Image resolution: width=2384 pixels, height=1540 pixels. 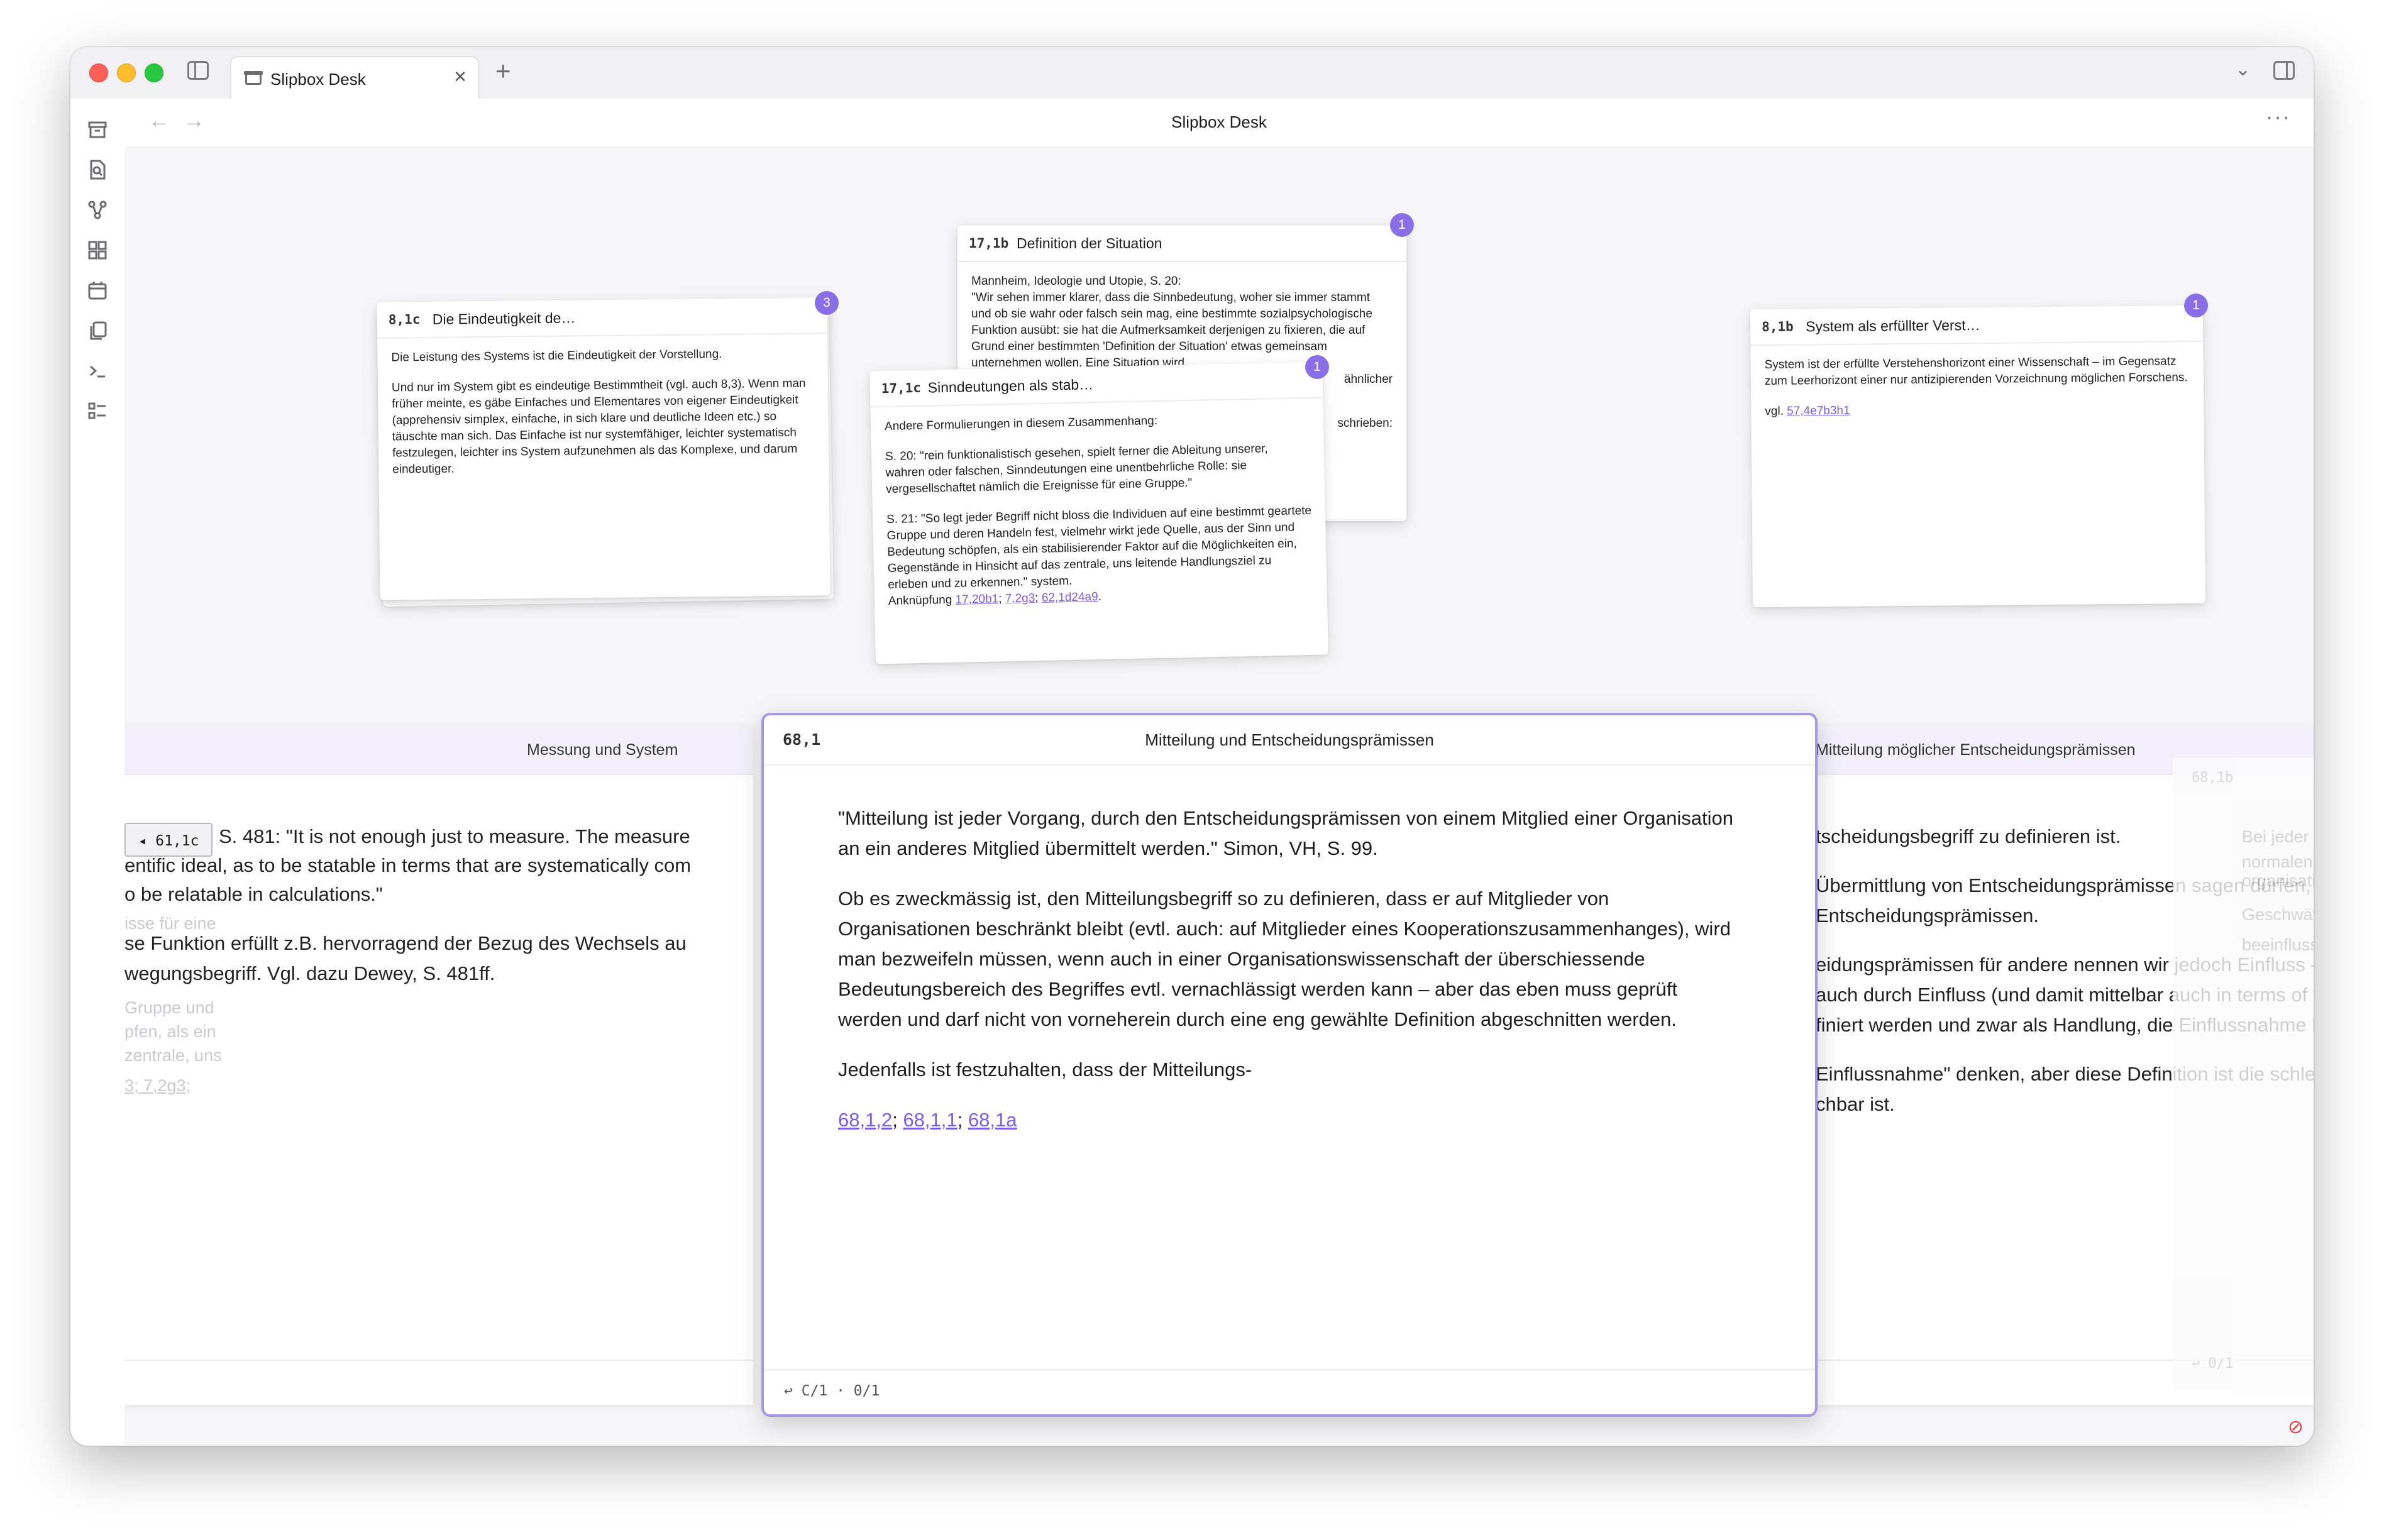 I want to click on note-footer-status: ↩ C/1 · 0/1, so click(x=832, y=1391).